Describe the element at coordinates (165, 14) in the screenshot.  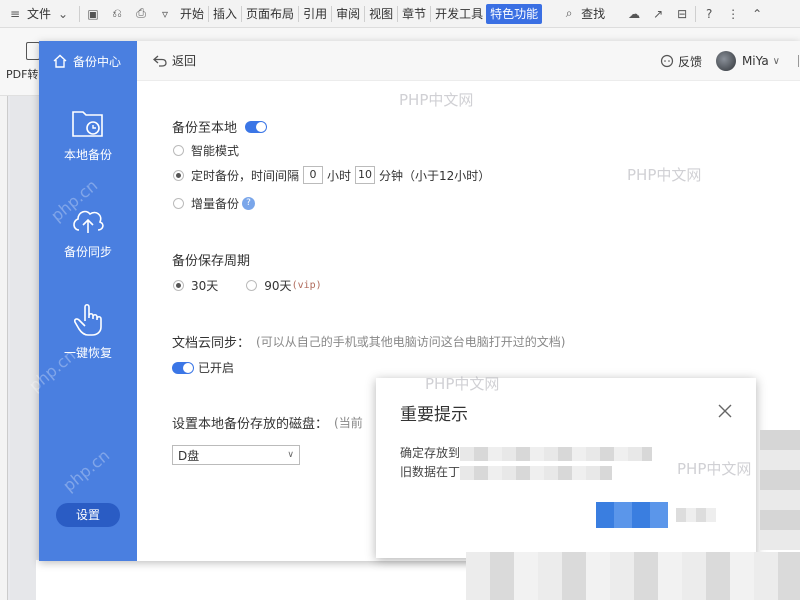
I see `more-icon: ▿` at that location.